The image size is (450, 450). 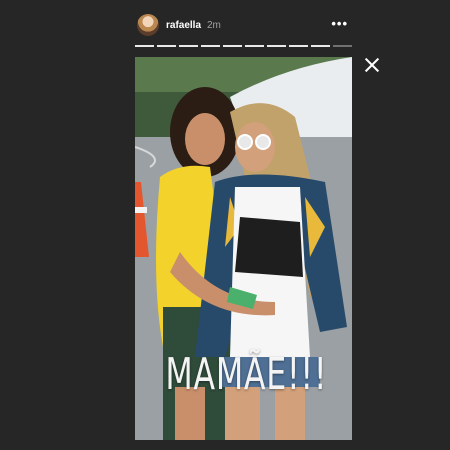 What do you see at coordinates (214, 25) in the screenshot?
I see `timestamp: 2m` at bounding box center [214, 25].